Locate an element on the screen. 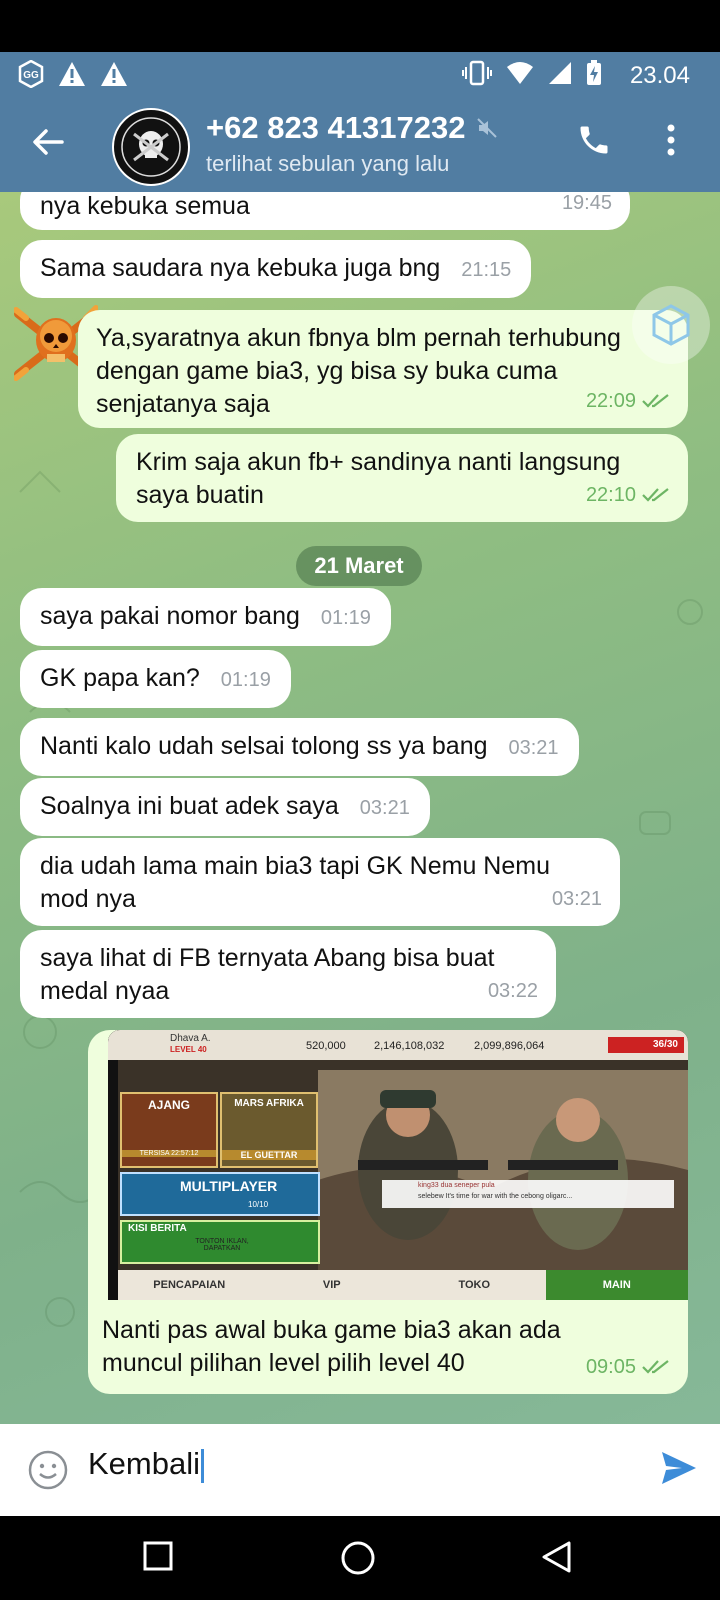 This screenshot has height=1600, width=720. message-time: 09:05 is located at coordinates (610, 1367).